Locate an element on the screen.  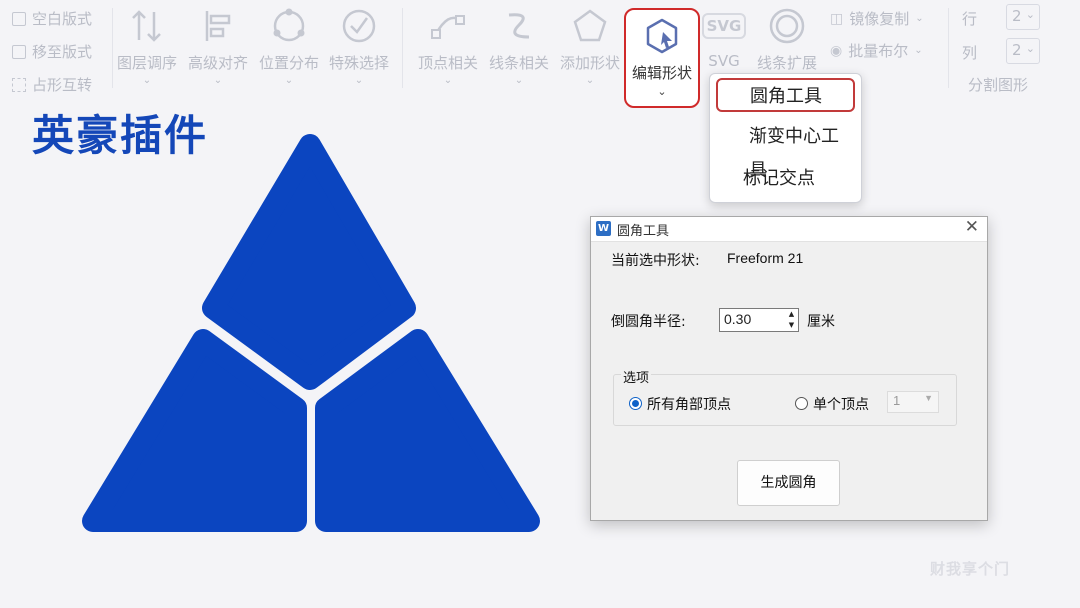
chevron-down-icon: ▼ is located at coordinates (928, 398).